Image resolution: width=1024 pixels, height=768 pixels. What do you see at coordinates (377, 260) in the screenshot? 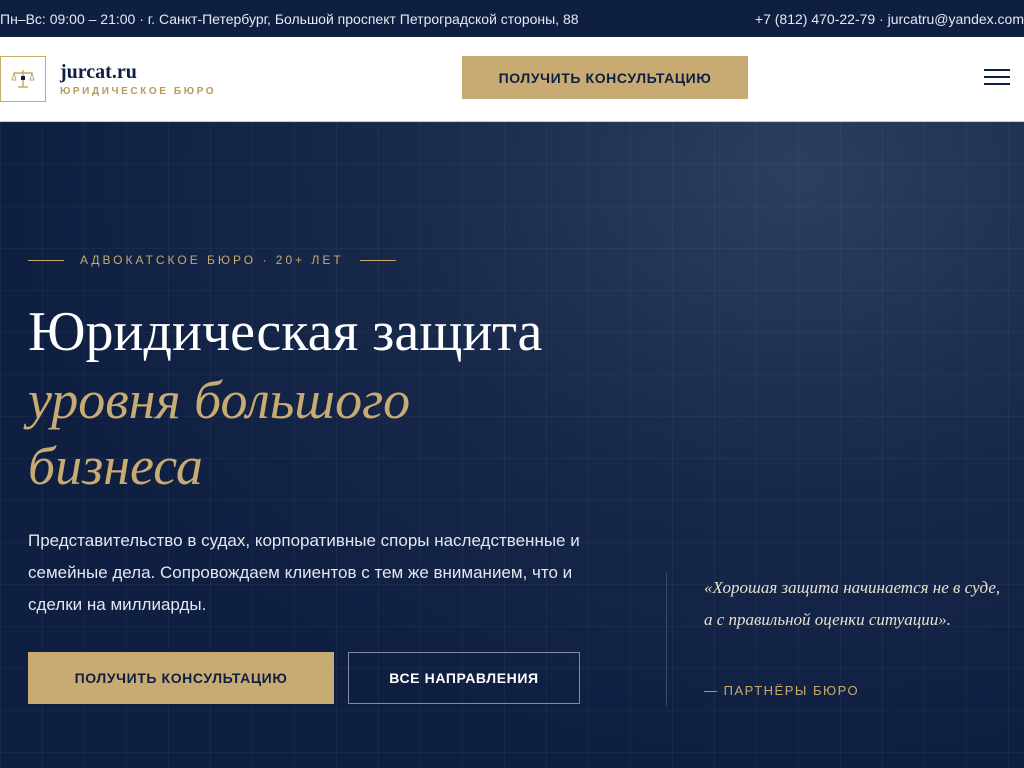
I see `eyebrow-line-right` at bounding box center [377, 260].